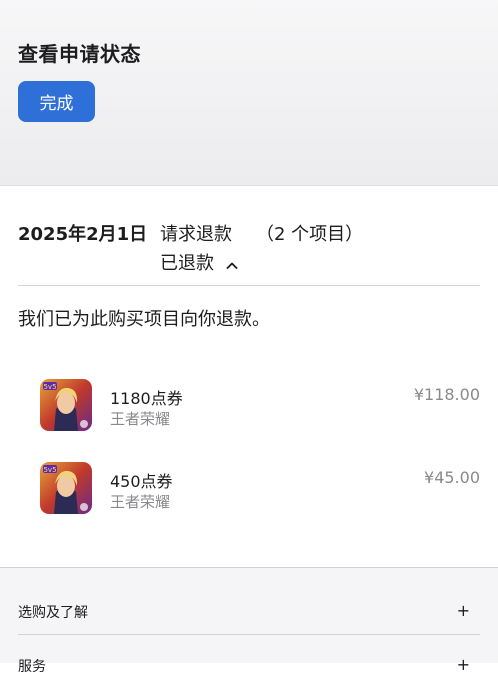 The height and width of the screenshot is (688, 498). I want to click on item-name: 450点券, so click(141, 481).